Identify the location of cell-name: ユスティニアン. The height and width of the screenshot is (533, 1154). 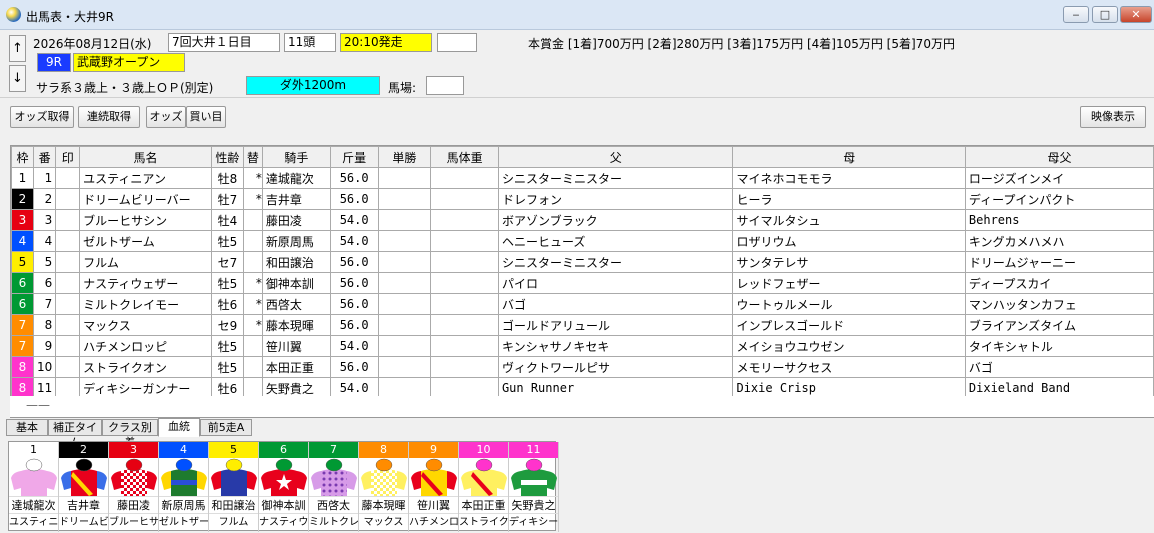
(145, 178).